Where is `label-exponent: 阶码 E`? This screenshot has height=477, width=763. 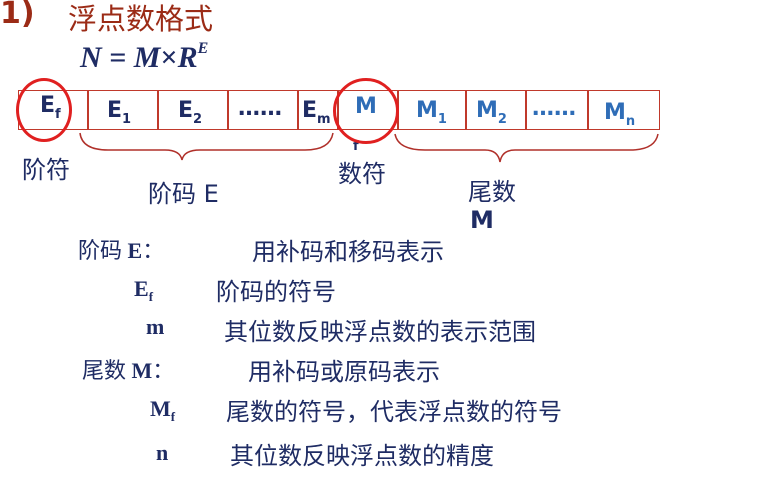 label-exponent: 阶码 E is located at coordinates (183, 194).